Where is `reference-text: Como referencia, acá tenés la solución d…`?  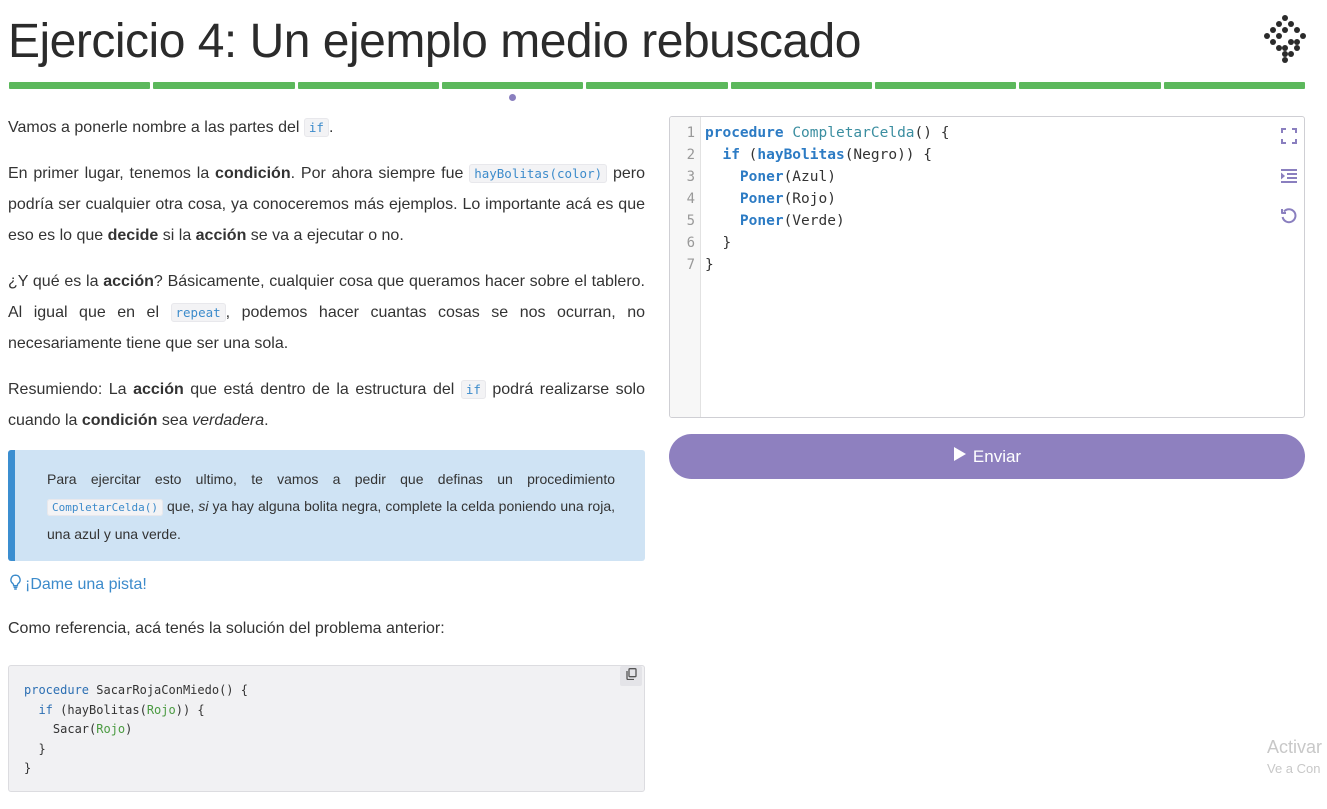 reference-text: Como referencia, acá tenés la solución d… is located at coordinates (226, 628).